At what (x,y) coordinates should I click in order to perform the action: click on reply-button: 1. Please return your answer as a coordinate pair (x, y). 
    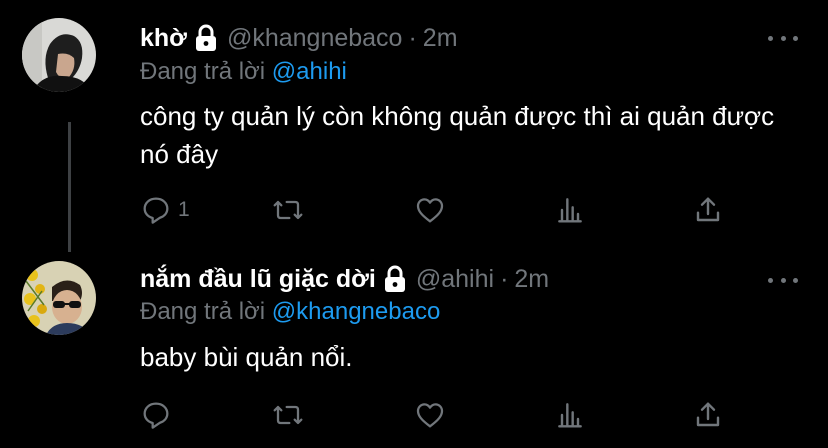
    Looking at the image, I should click on (165, 210).